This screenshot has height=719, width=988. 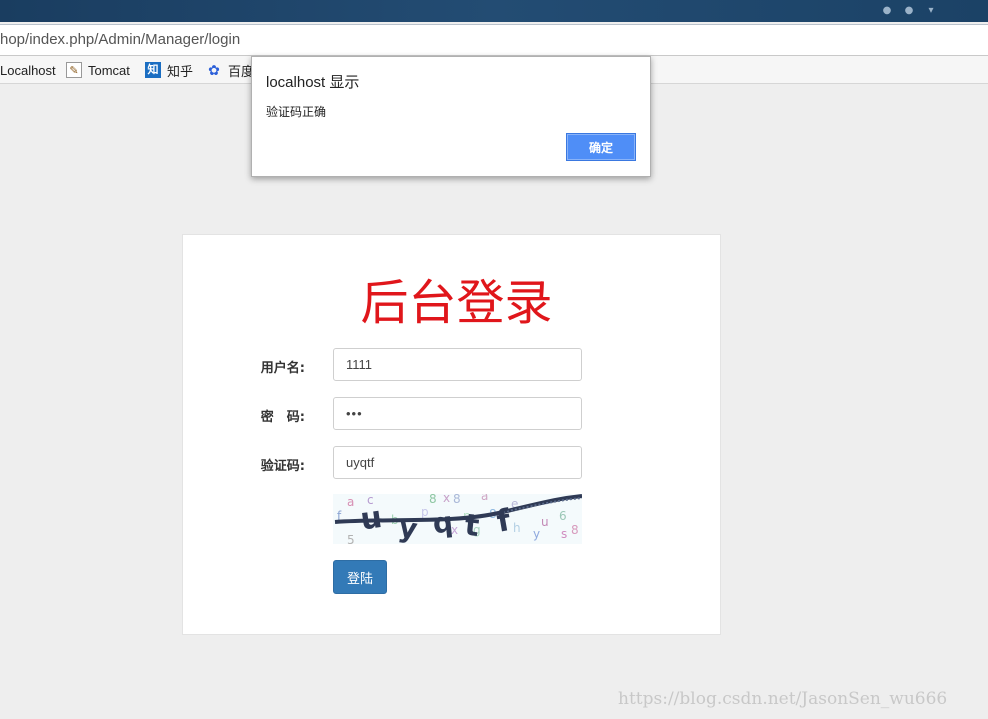 What do you see at coordinates (909, 11) in the screenshot?
I see `gear-icon: ●` at bounding box center [909, 11].